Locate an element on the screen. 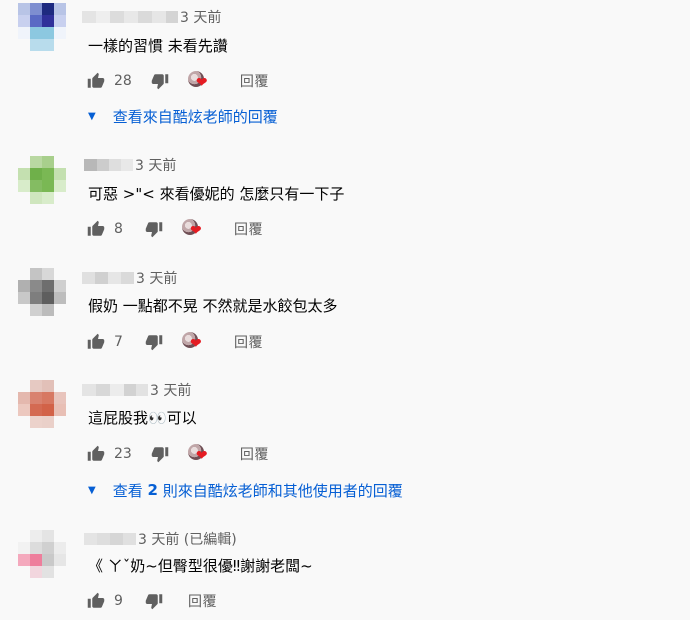 This screenshot has height=620, width=690. like-count: 28 is located at coordinates (123, 81).